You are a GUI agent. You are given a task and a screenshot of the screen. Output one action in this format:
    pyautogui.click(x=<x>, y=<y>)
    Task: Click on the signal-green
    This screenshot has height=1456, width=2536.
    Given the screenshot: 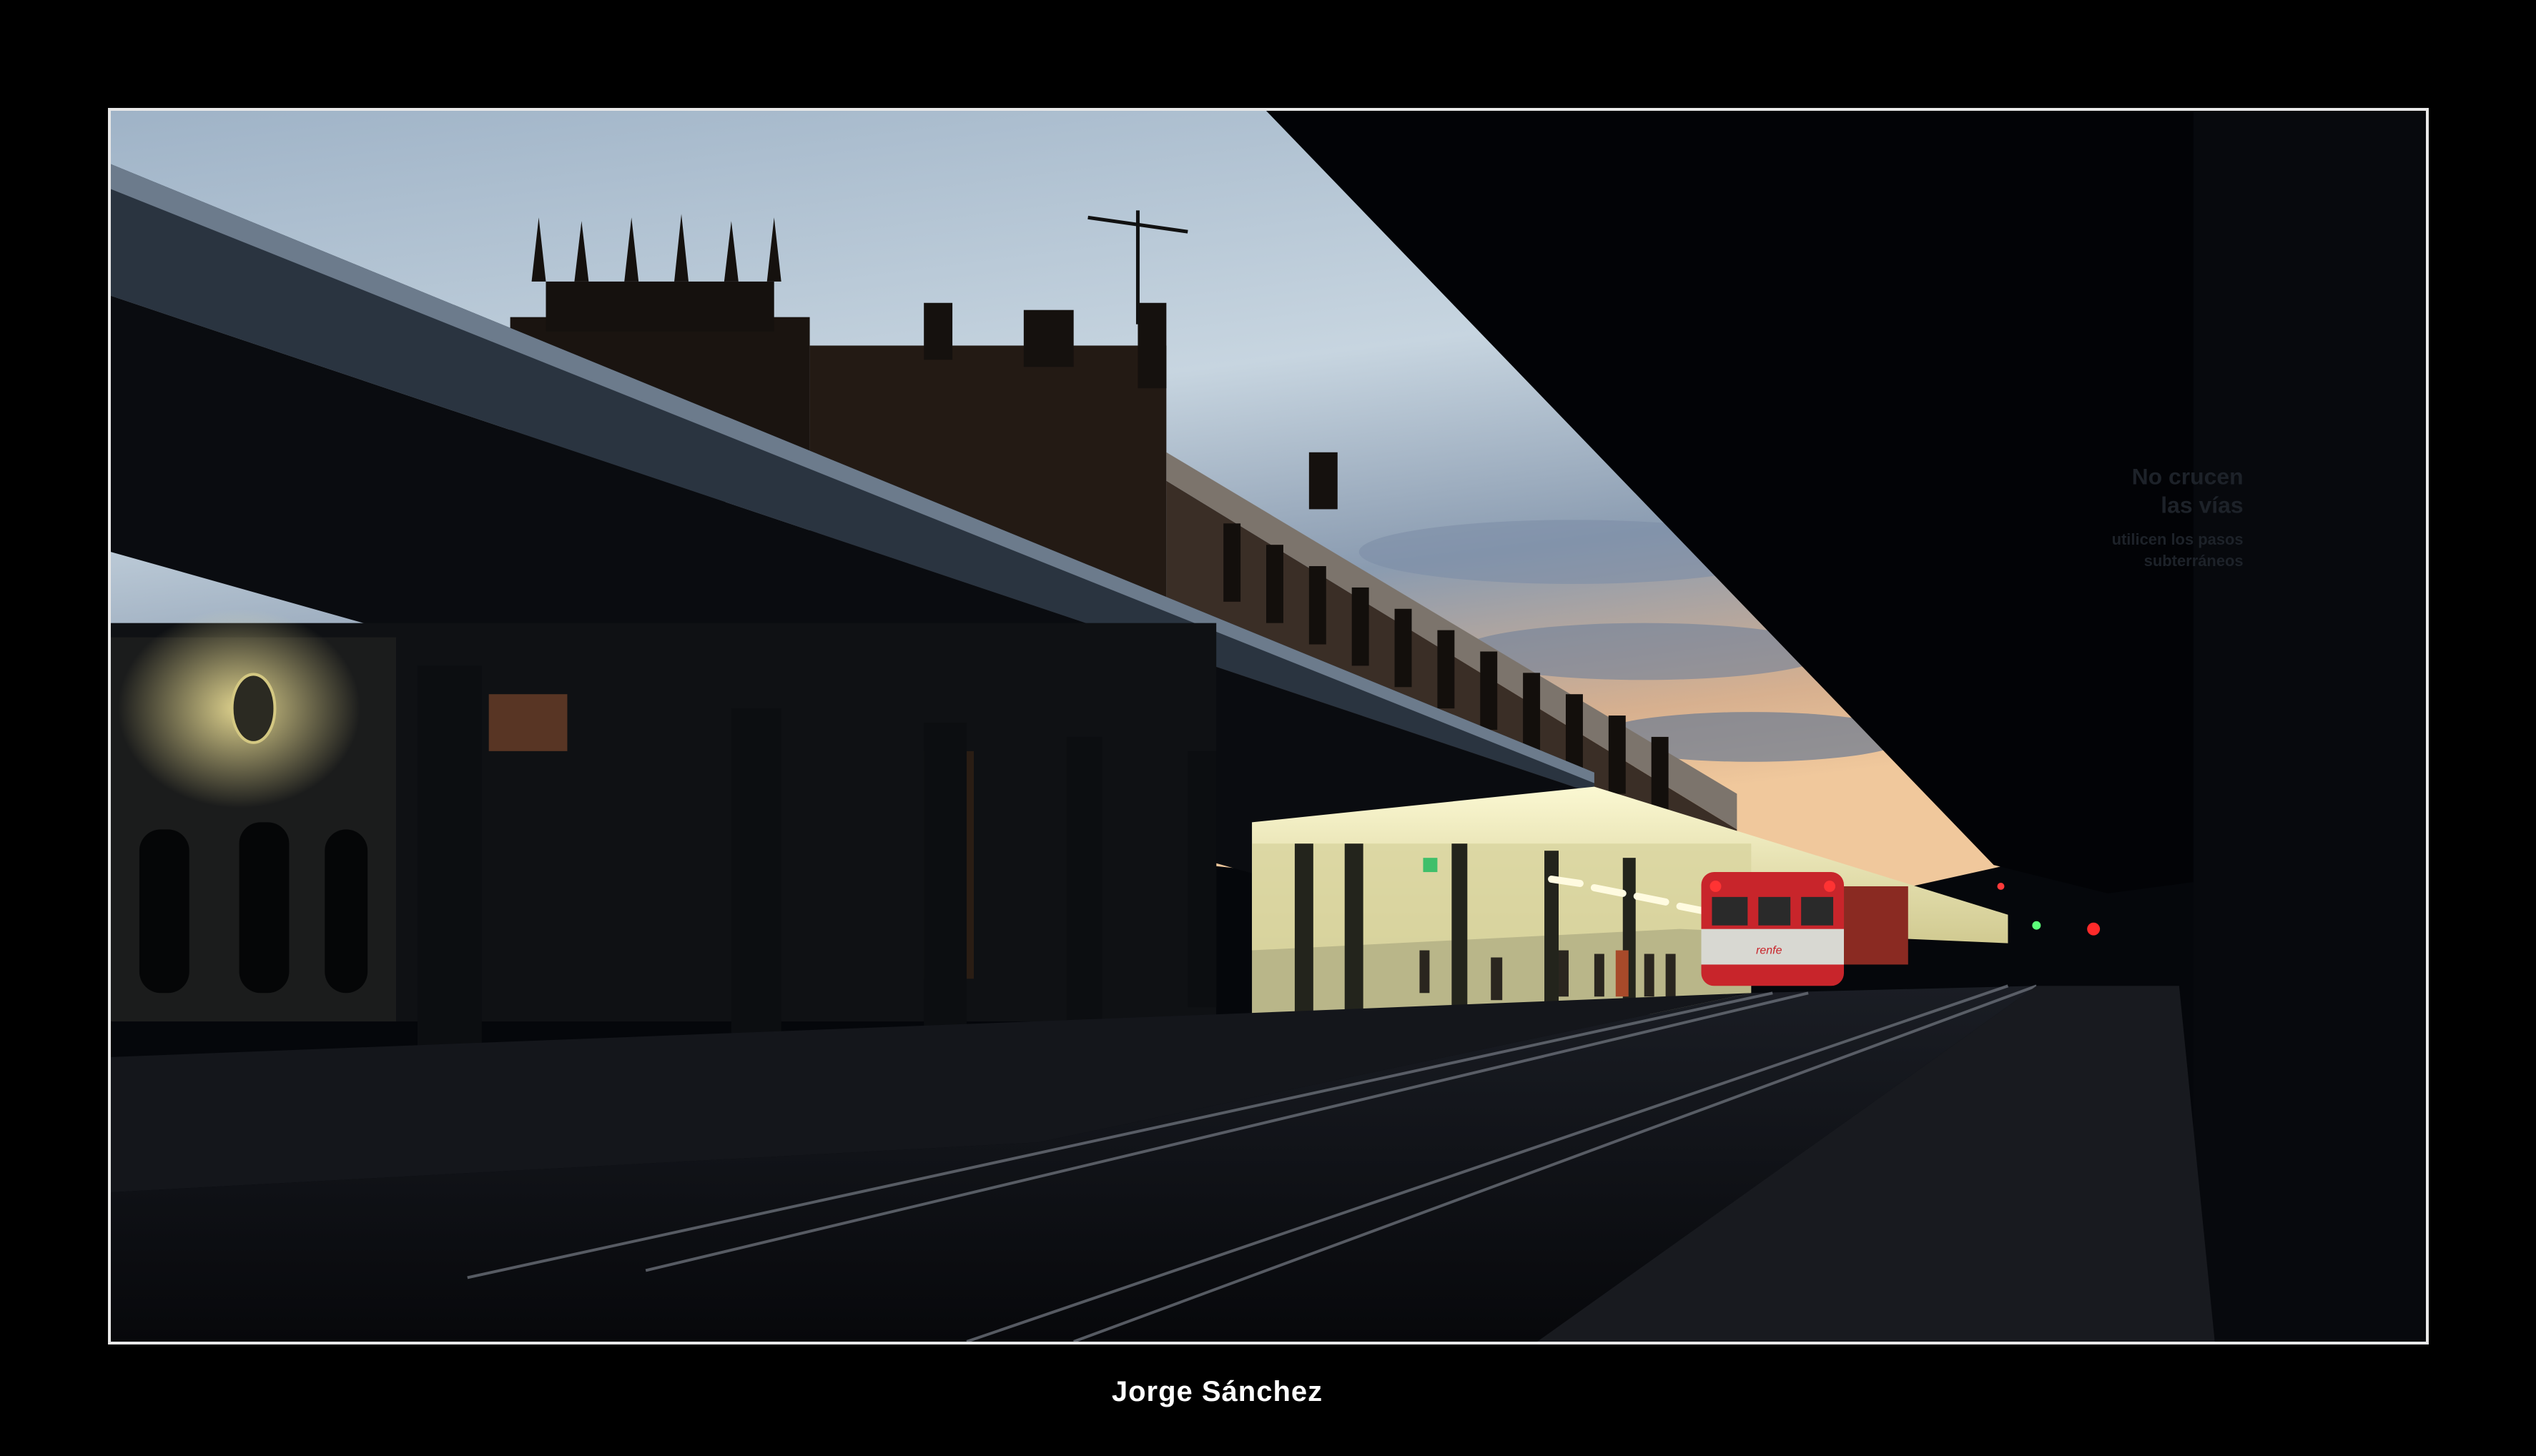 What is the action you would take?
    pyautogui.click(x=1430, y=865)
    